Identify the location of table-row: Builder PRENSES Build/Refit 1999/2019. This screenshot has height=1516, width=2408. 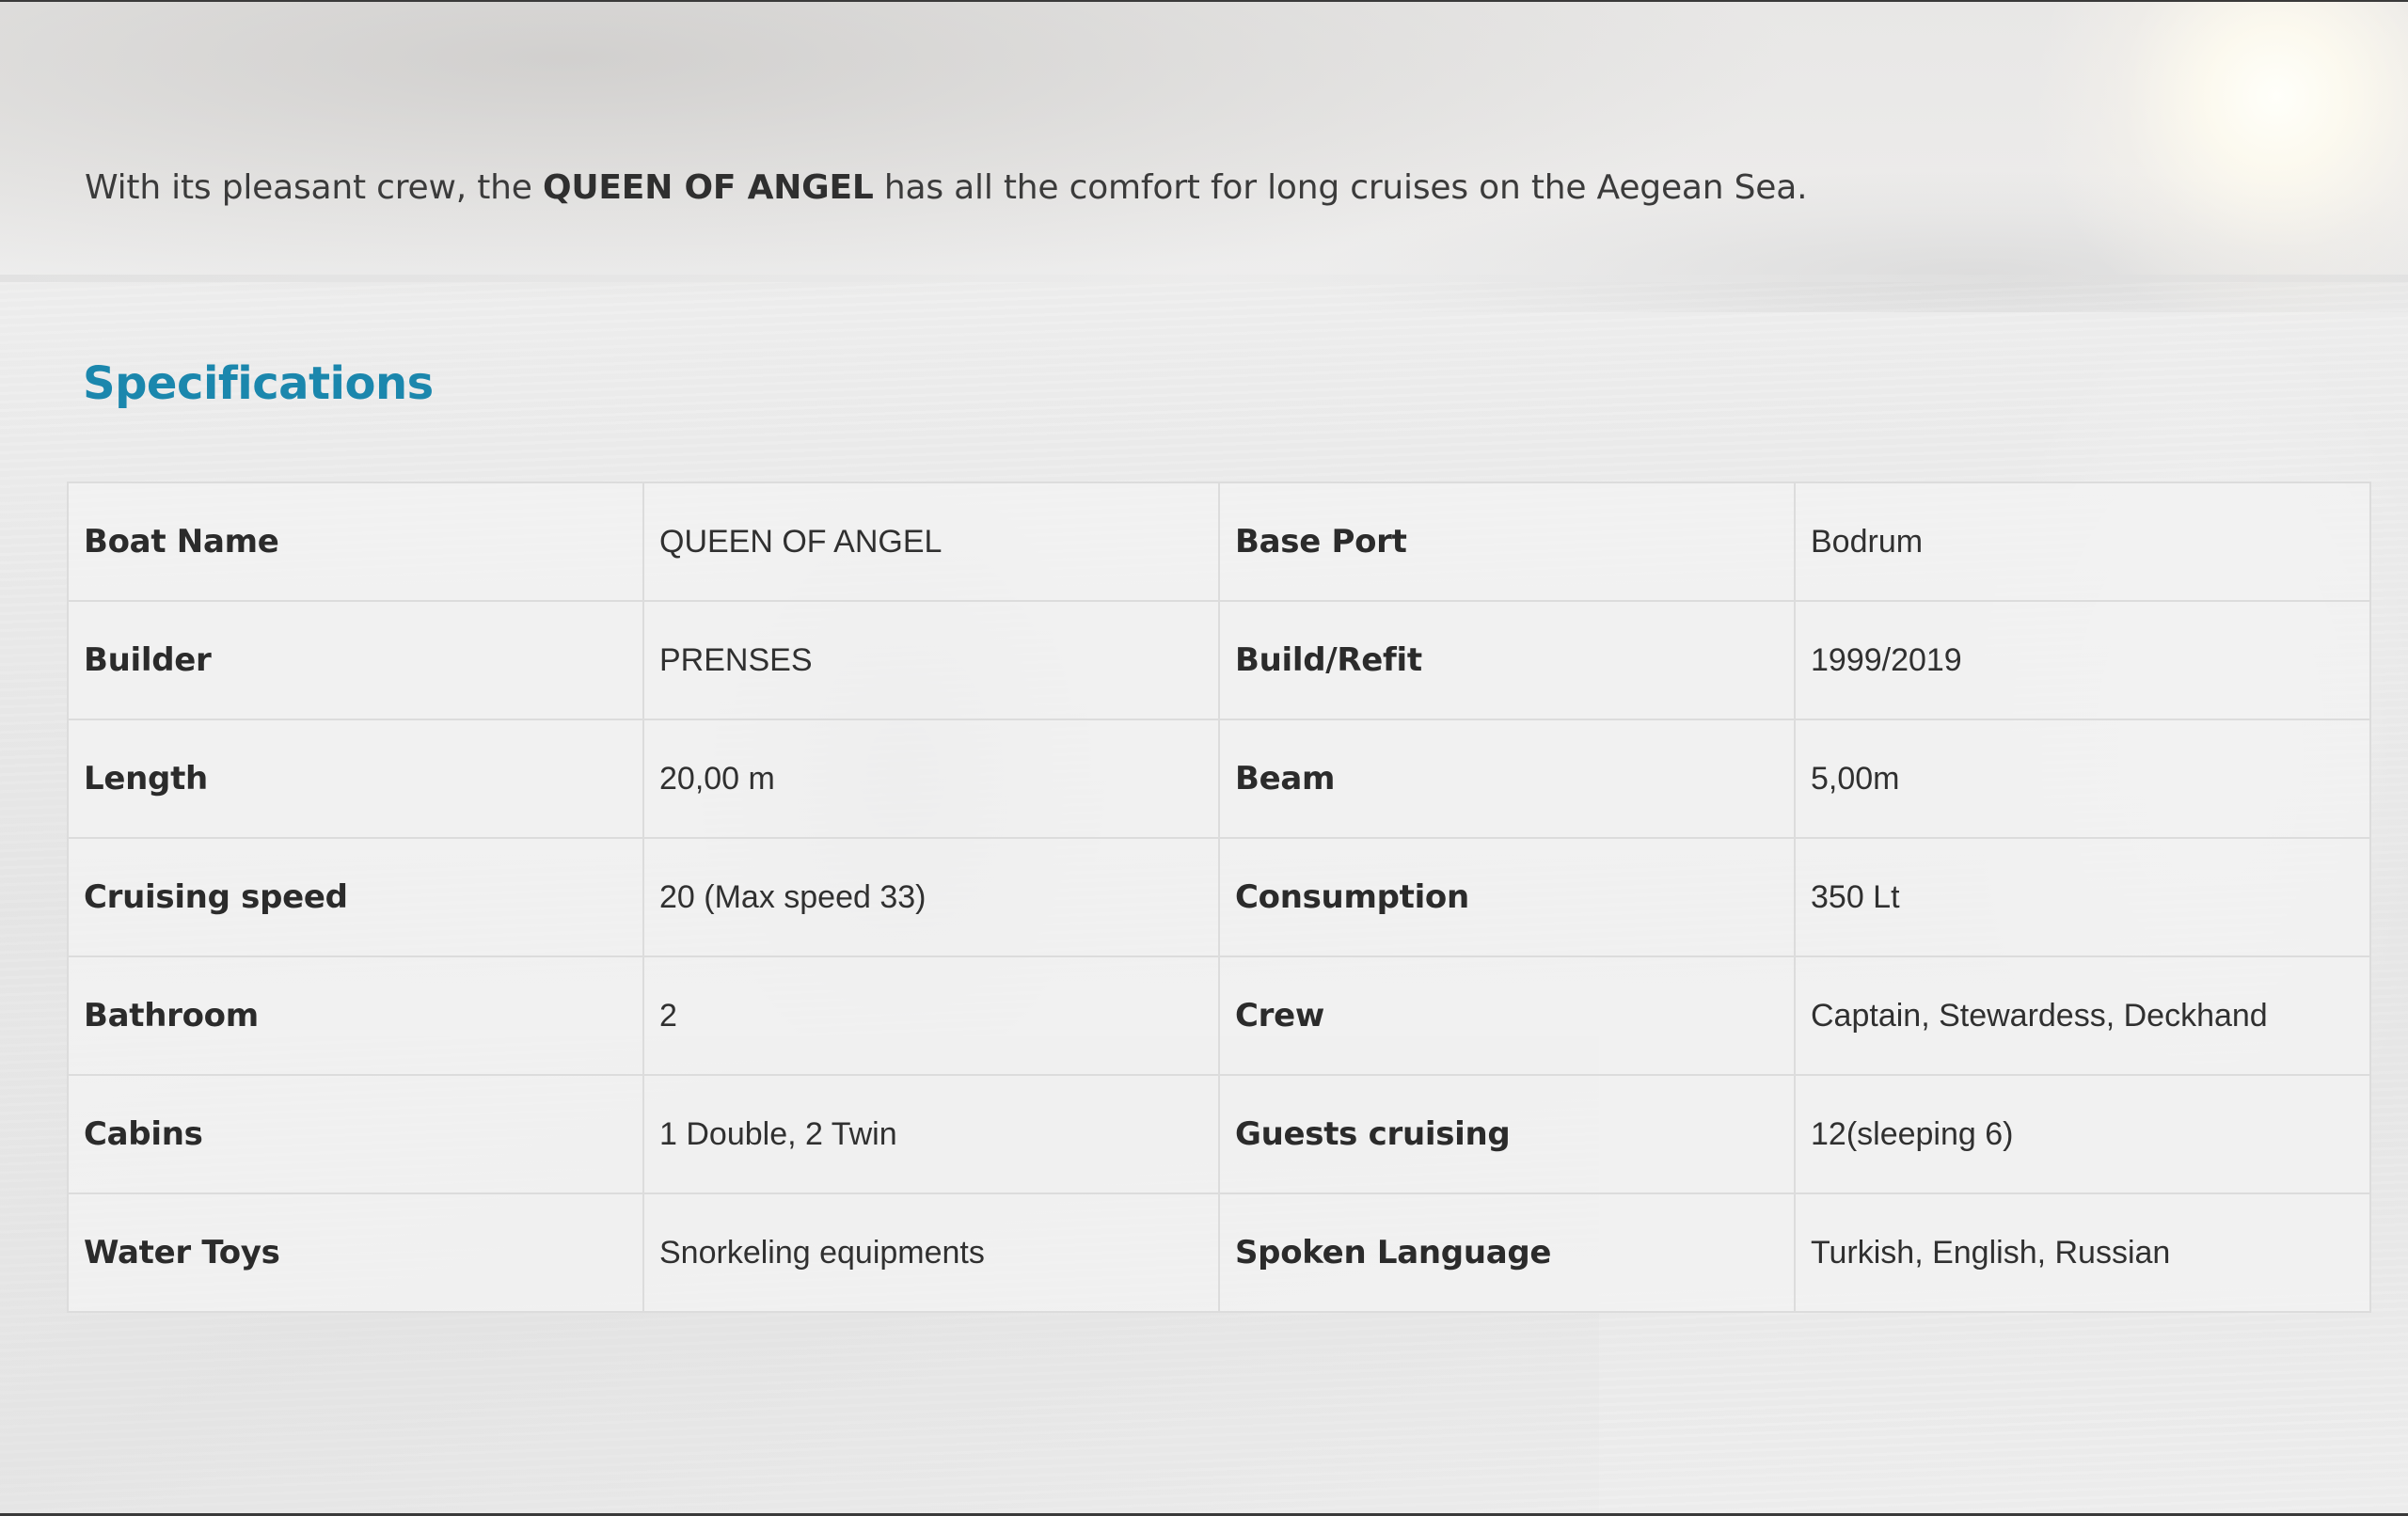
(1219, 660).